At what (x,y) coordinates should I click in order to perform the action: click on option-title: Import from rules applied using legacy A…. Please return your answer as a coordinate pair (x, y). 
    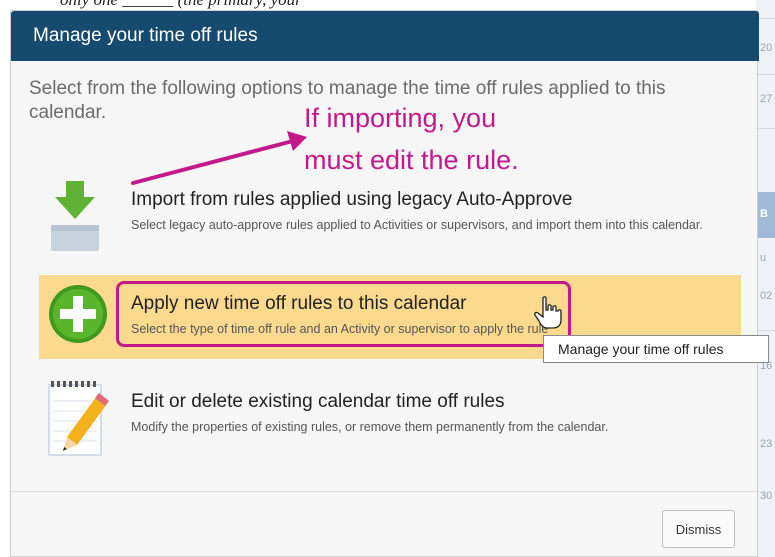
    Looking at the image, I should click on (352, 199).